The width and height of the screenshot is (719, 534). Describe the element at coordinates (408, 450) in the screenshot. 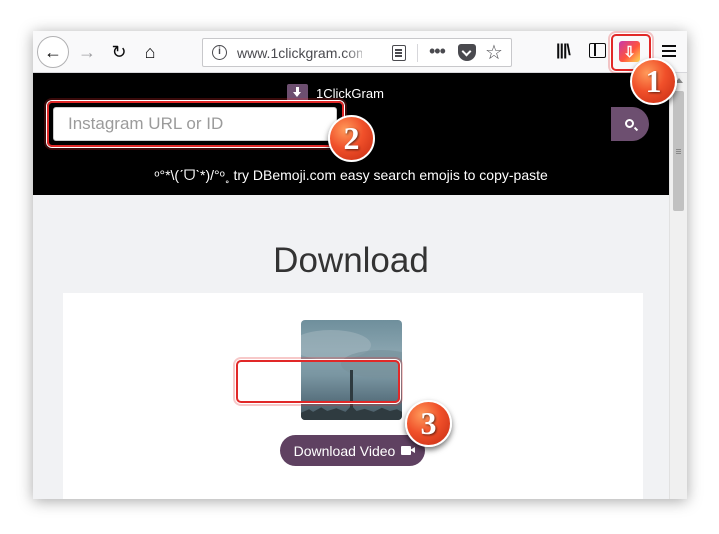

I see `video-camera-icon` at that location.